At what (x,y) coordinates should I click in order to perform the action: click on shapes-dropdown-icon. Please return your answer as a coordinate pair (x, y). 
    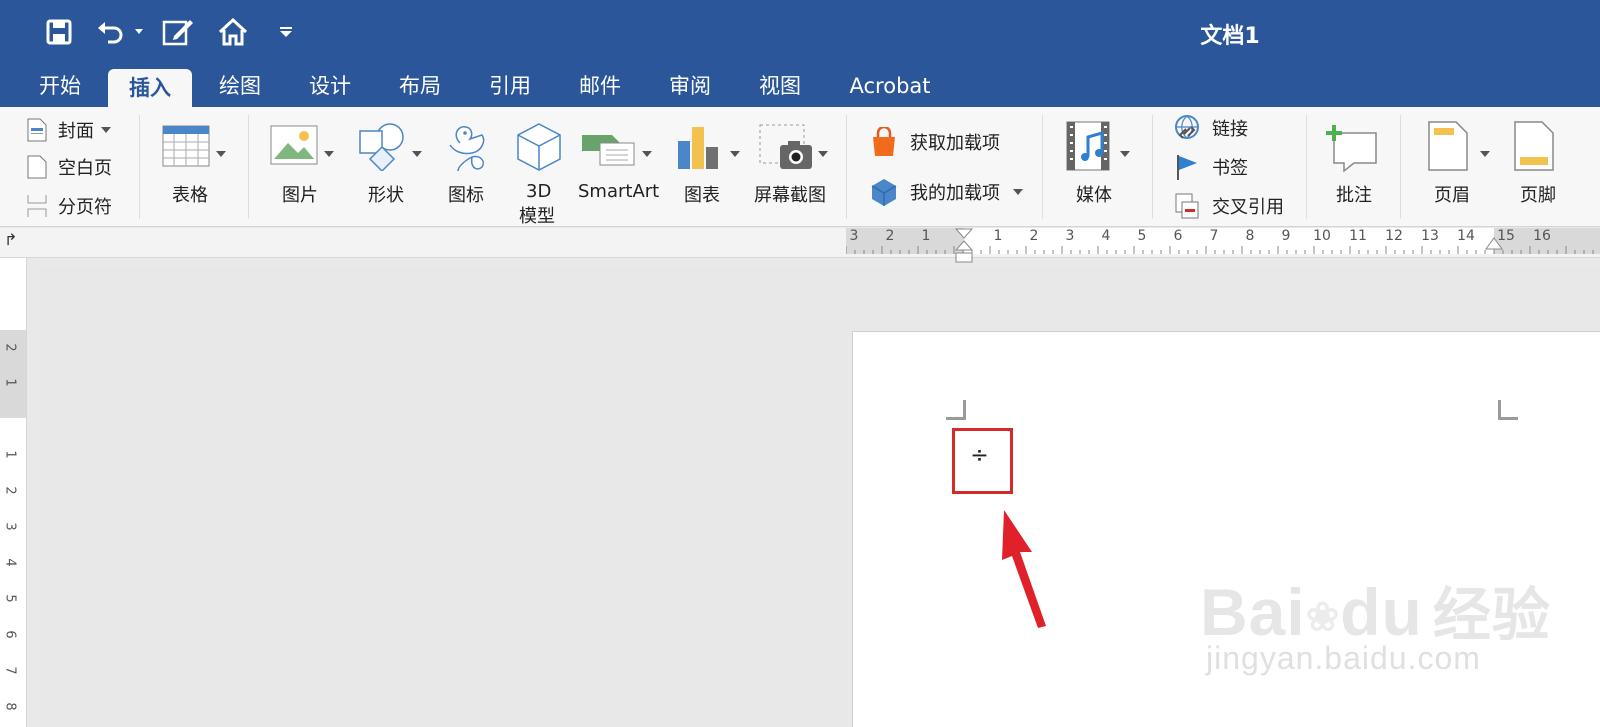
    Looking at the image, I should click on (417, 154).